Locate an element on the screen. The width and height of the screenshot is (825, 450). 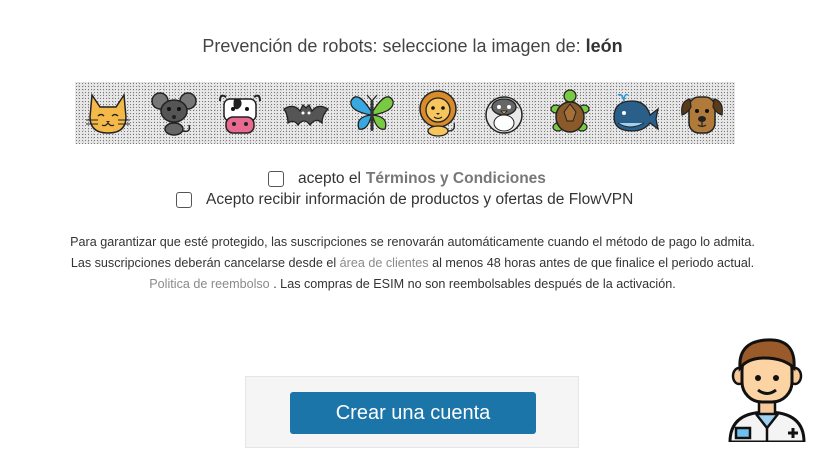
terms-row: acepto el Términos y Condiciones is located at coordinates (407, 179).